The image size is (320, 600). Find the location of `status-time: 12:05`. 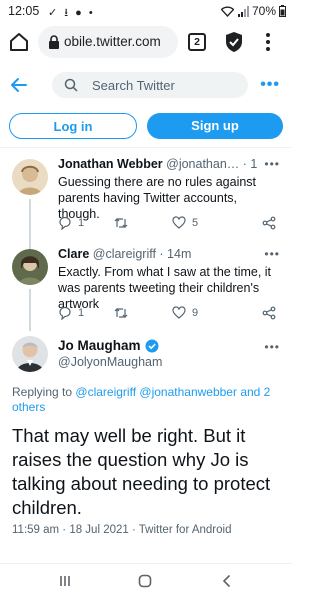

status-time: 12:05 is located at coordinates (24, 11).